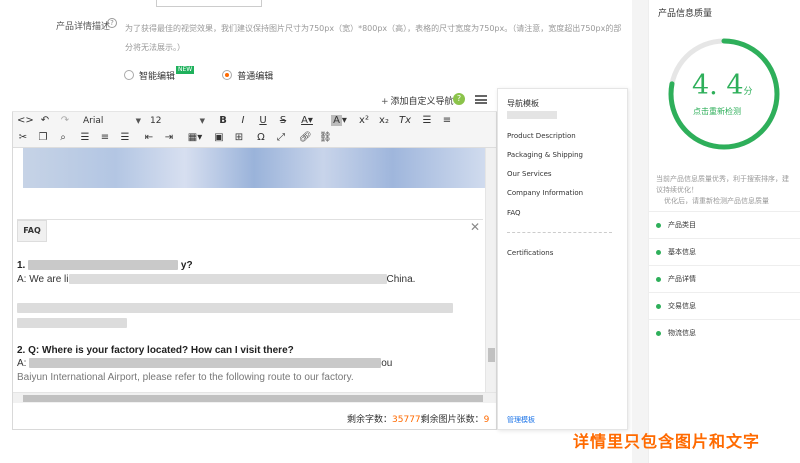  I want to click on cut-icon: ✂, so click(23, 138).